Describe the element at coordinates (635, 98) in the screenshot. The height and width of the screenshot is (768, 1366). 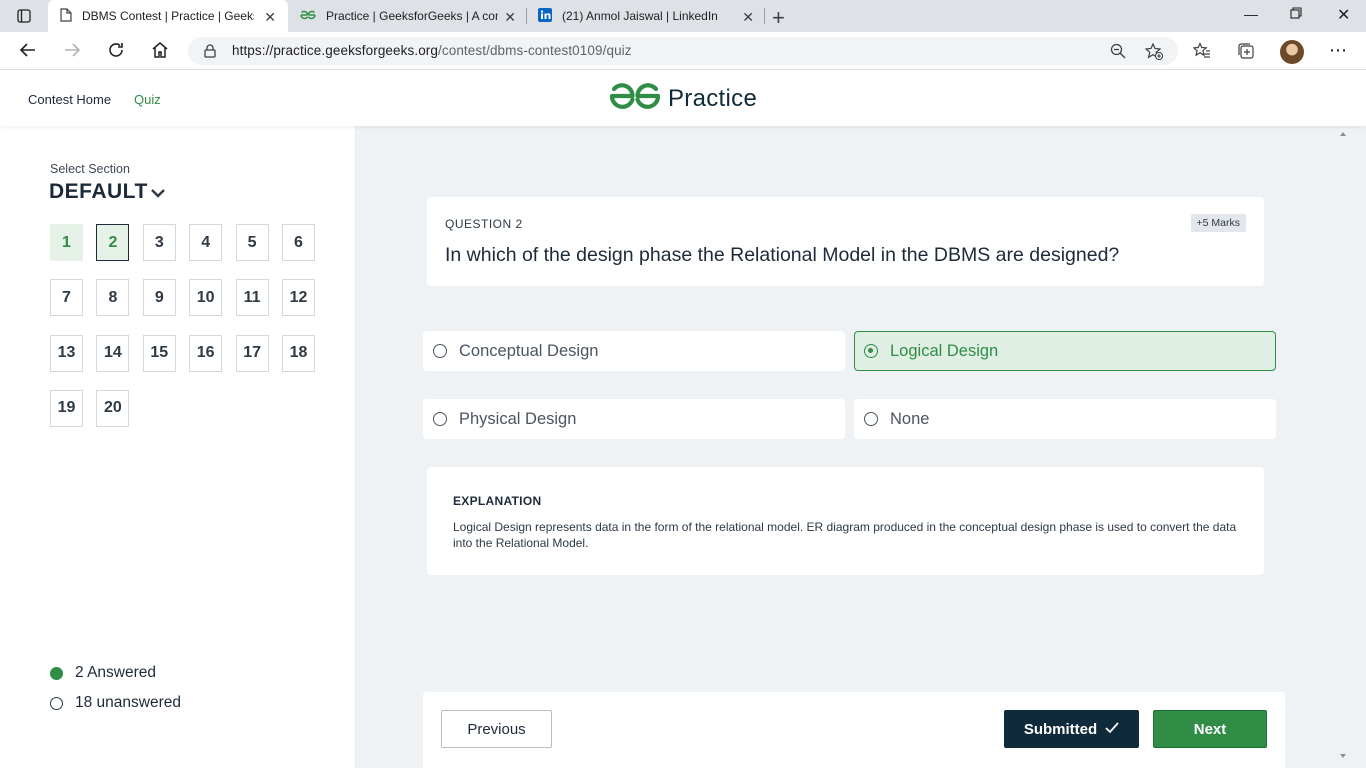
I see `gfg-logo-icon` at that location.